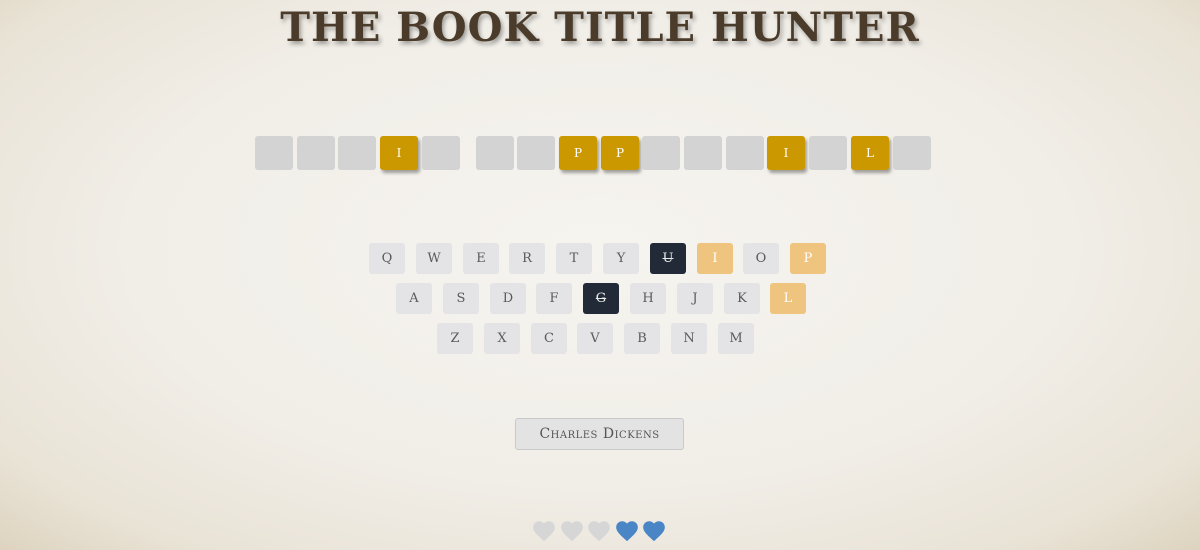 The image size is (1200, 550). Describe the element at coordinates (387, 258) in the screenshot. I see `key-q: Q` at that location.